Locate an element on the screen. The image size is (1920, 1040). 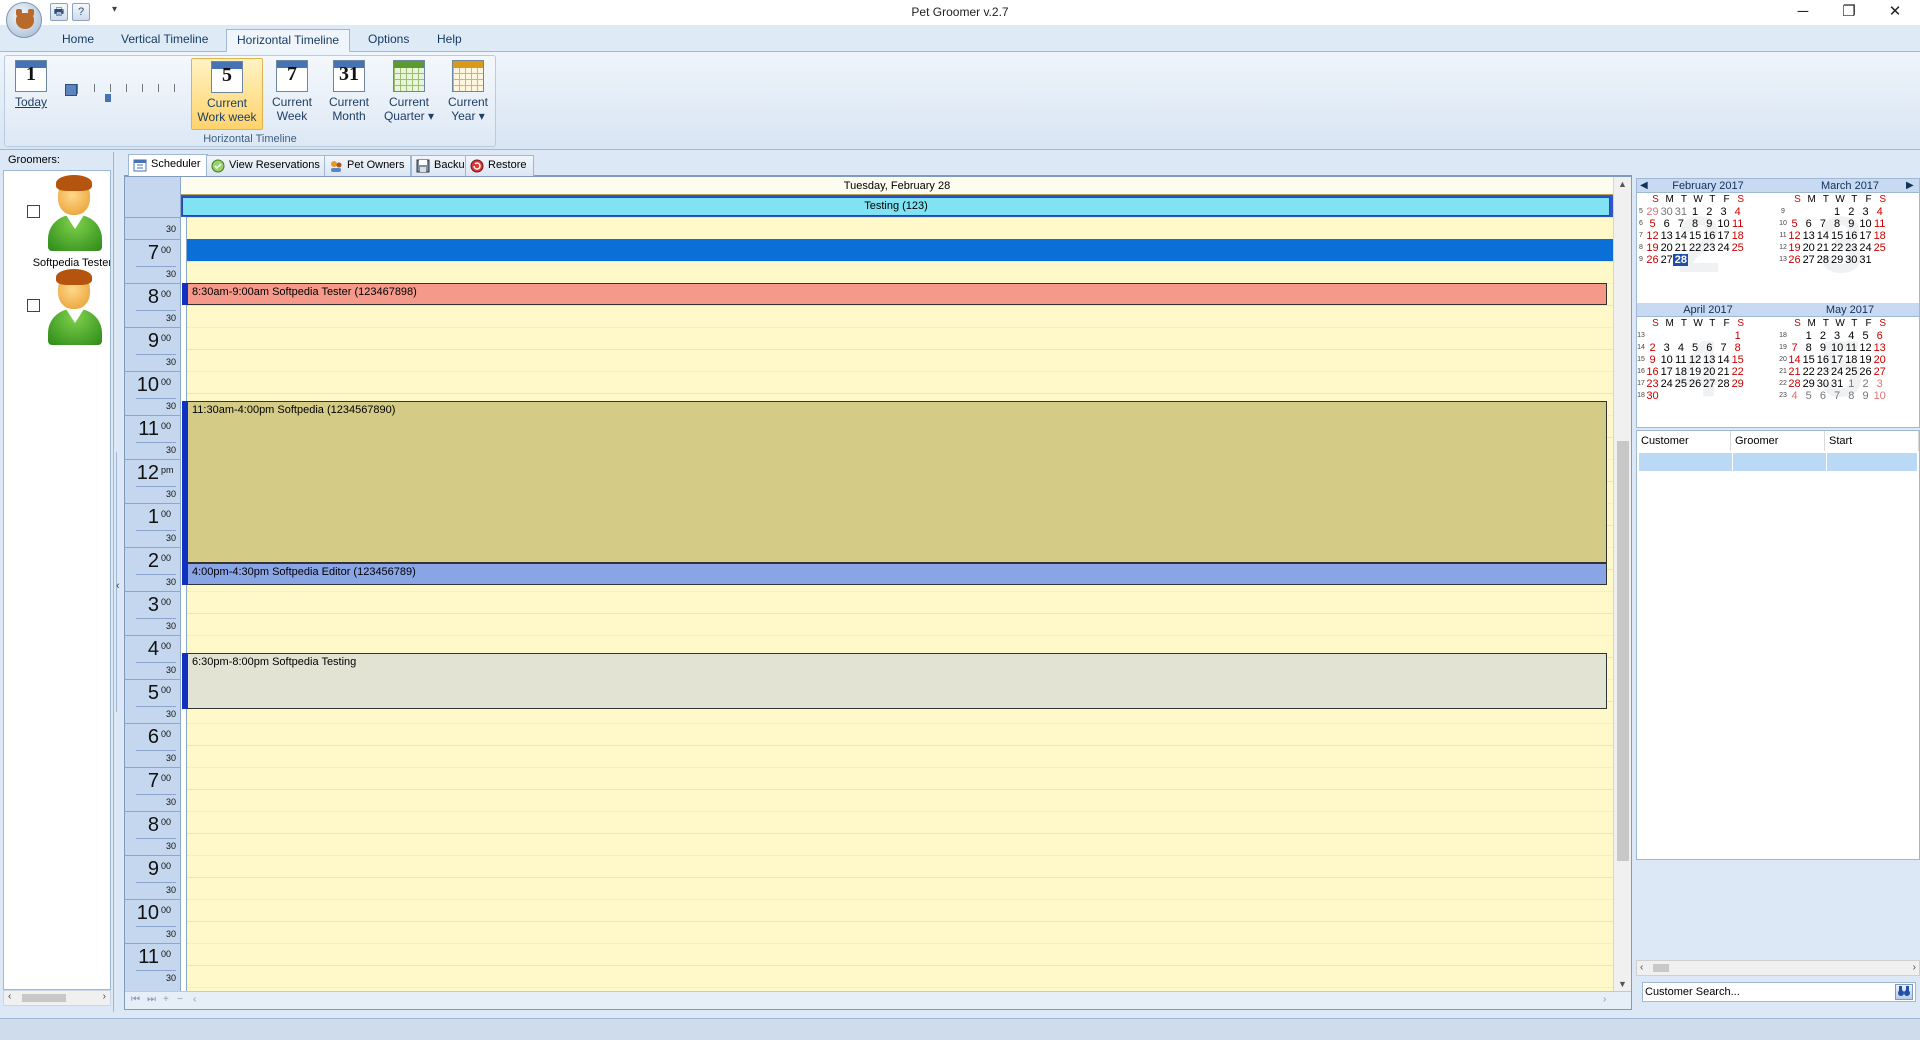
collapse-arrow-icon: ‹ is located at coordinates (118, 586).